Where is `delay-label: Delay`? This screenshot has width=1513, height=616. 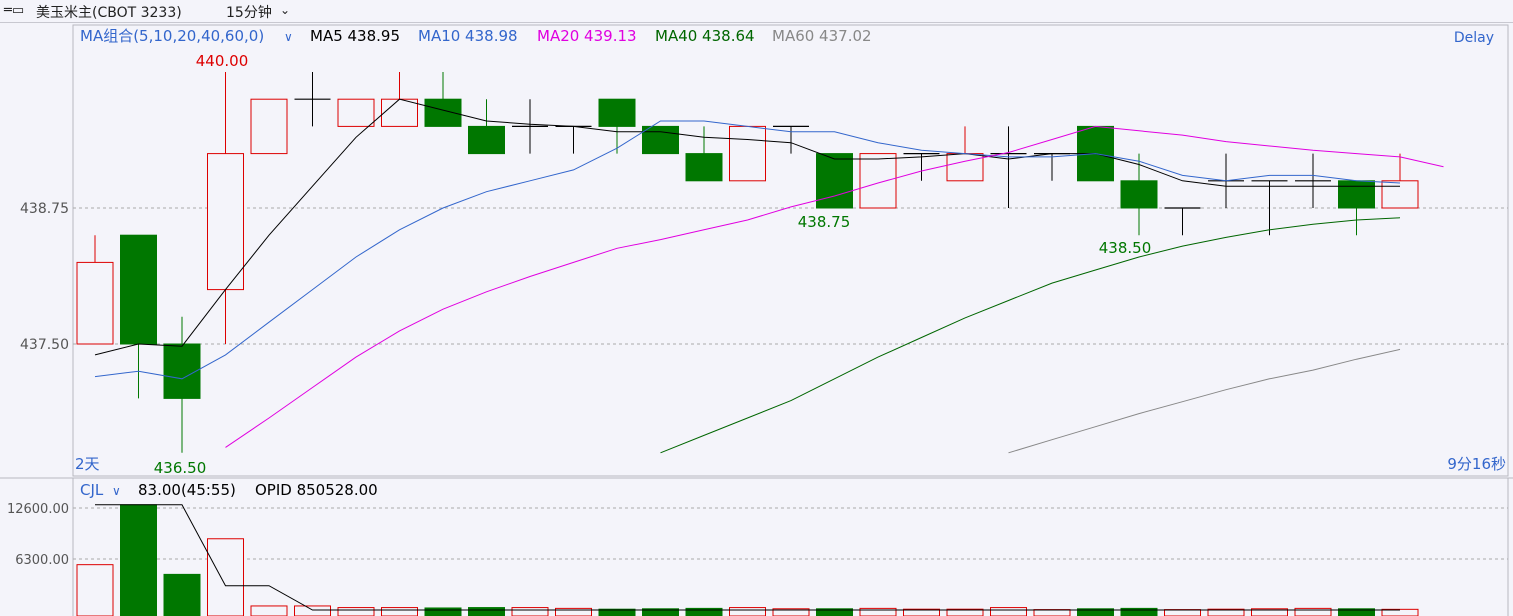
delay-label: Delay is located at coordinates (1474, 38).